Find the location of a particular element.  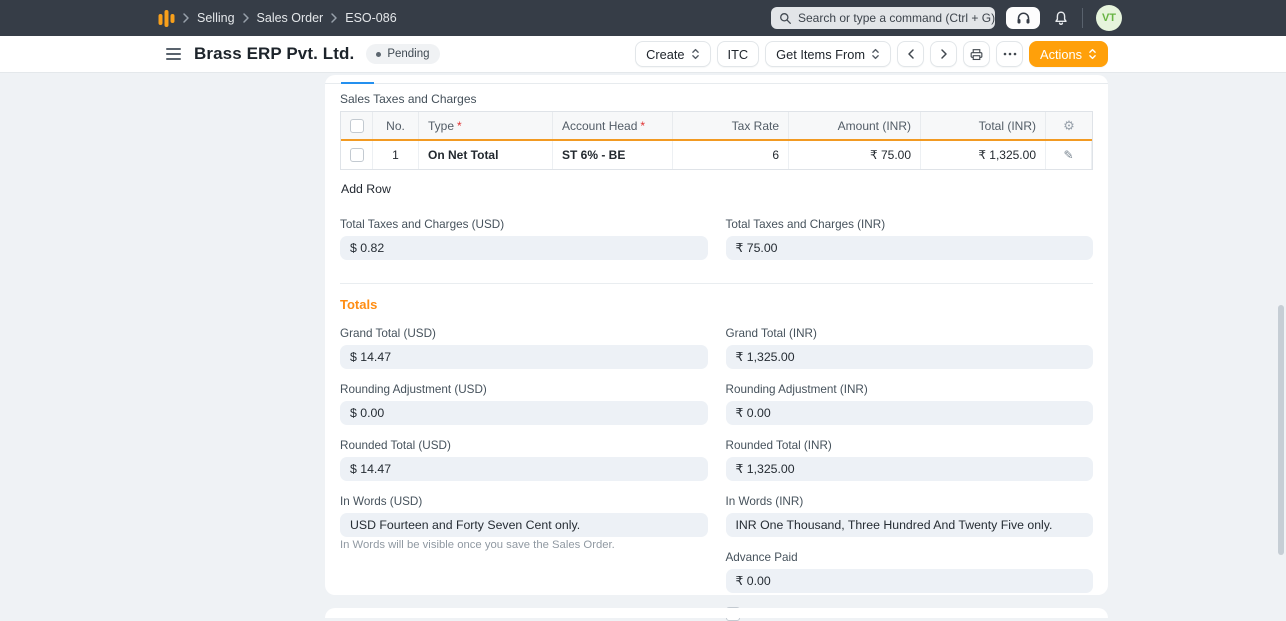

avatar-initials: VT is located at coordinates (1109, 18).